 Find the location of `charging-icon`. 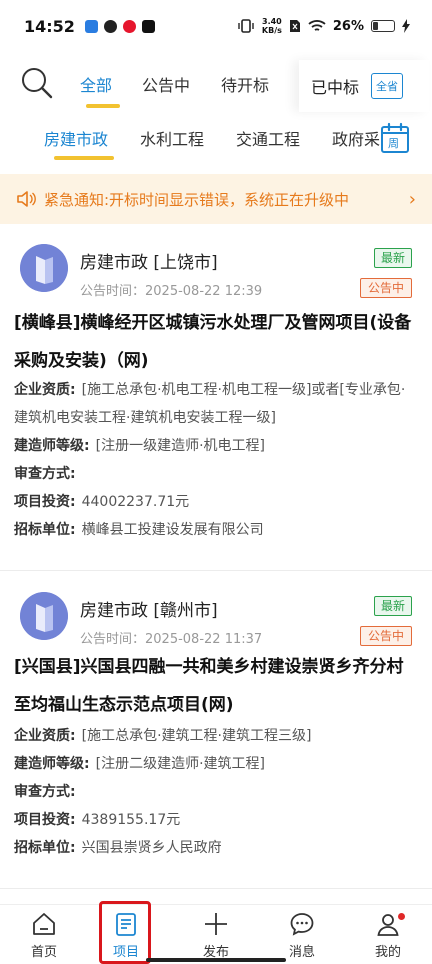

charging-icon is located at coordinates (406, 26).